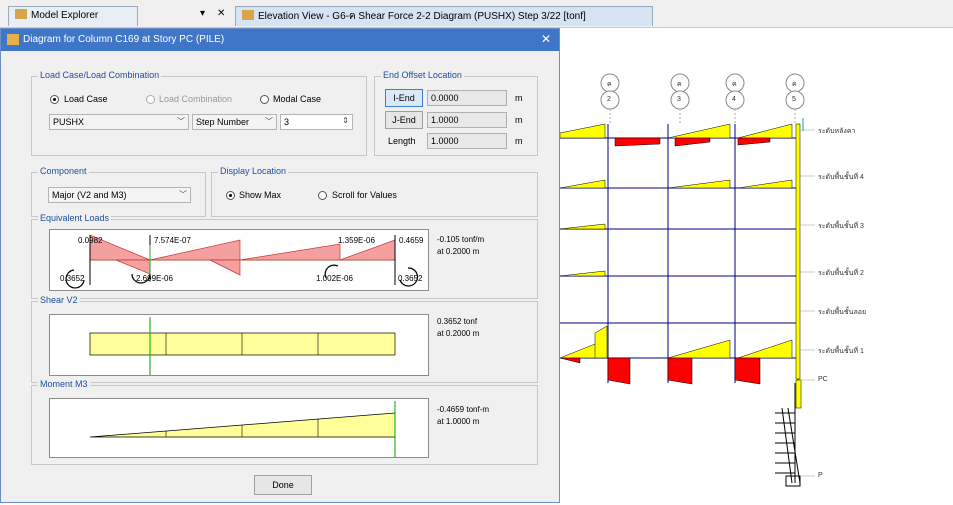 The width and height of the screenshot is (953, 505). I want to click on grid-bubble-label: 5, so click(794, 99).